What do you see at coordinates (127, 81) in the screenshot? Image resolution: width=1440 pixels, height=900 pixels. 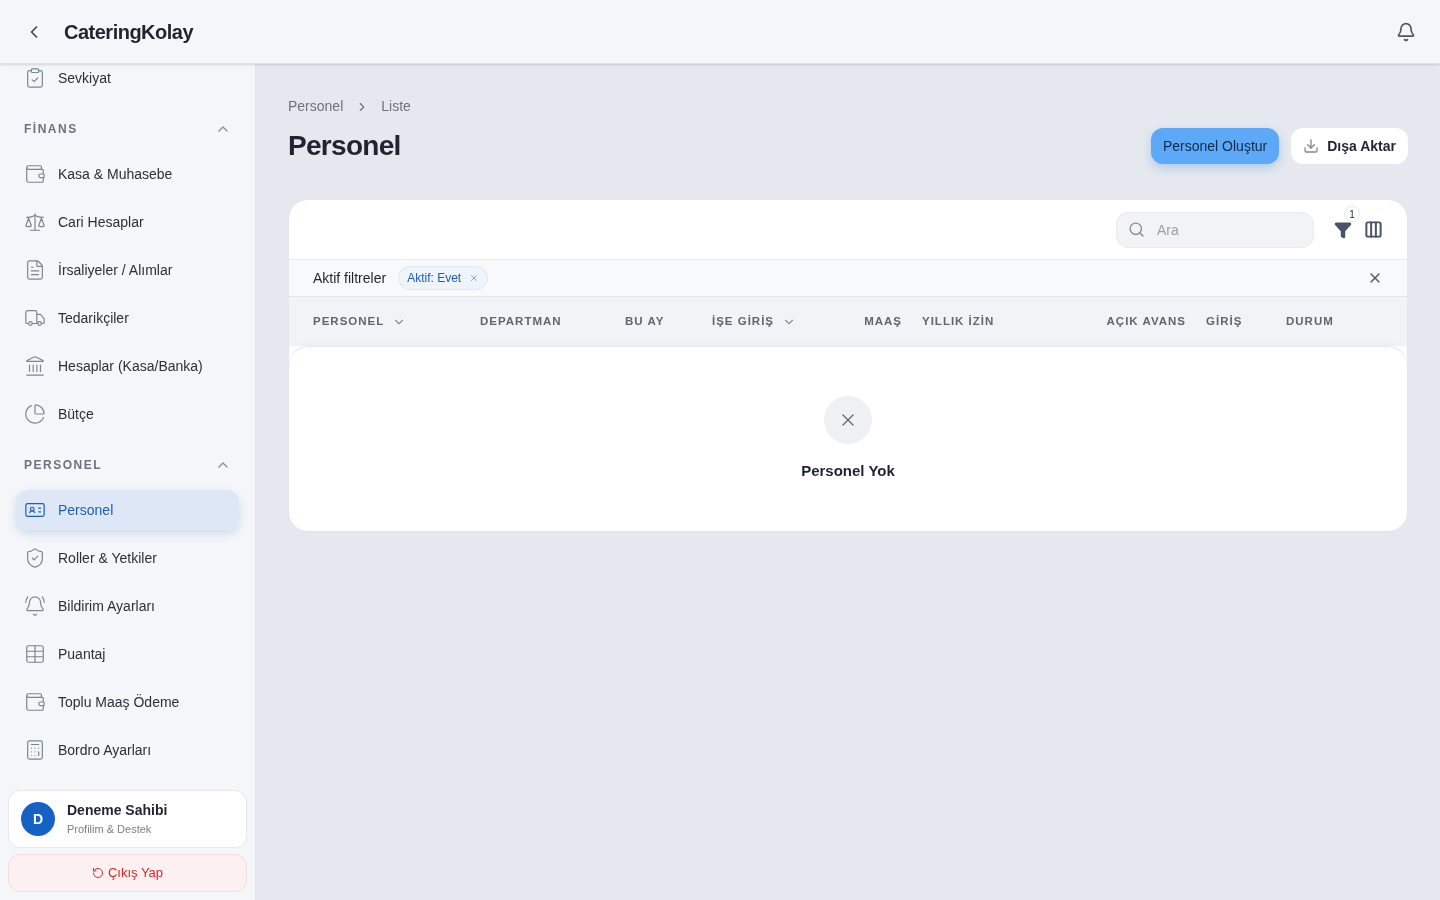 I see `sidebar-item: Sevkiyat` at bounding box center [127, 81].